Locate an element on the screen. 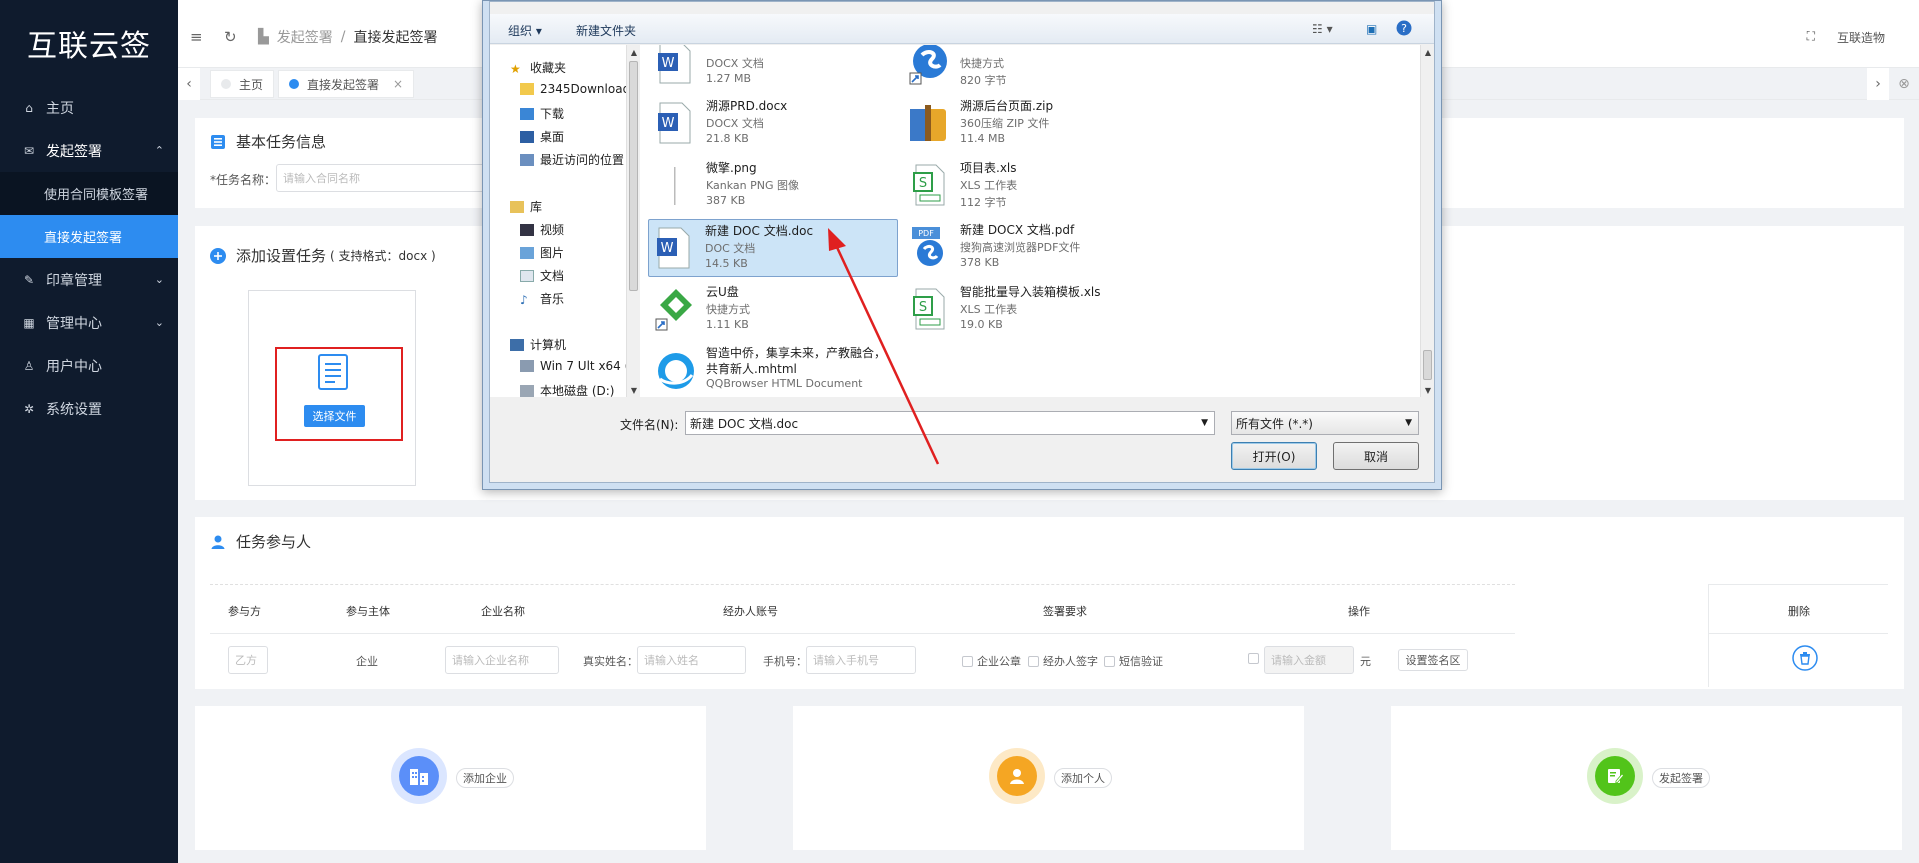 This screenshot has width=1919, height=863. file-name: 微擎.png is located at coordinates (731, 168).